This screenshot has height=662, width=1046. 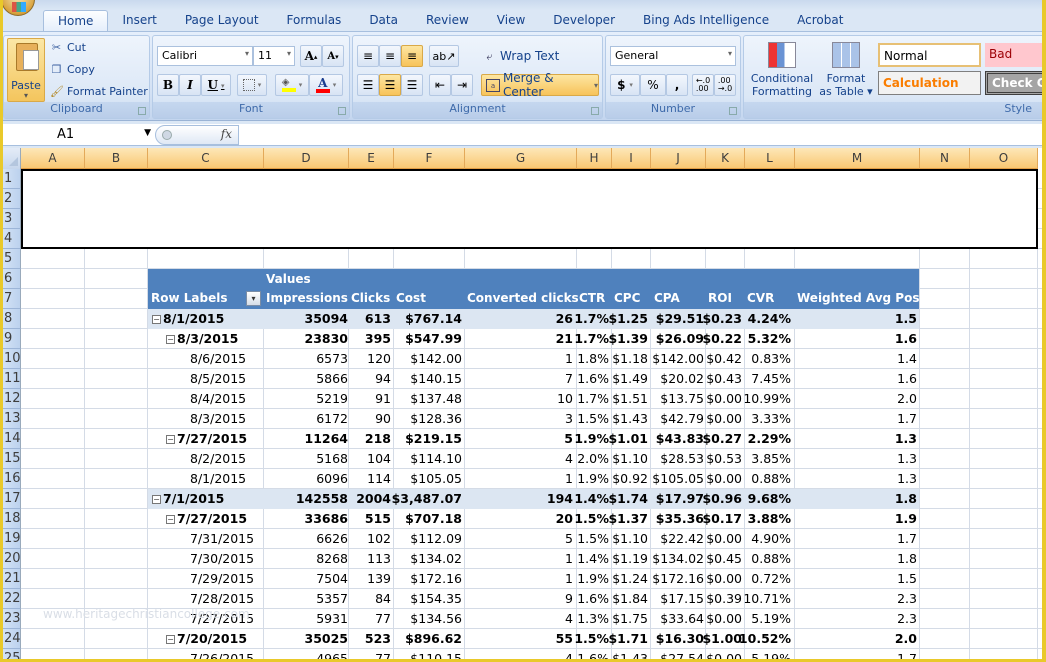 What do you see at coordinates (722, 318) in the screenshot?
I see `cell-roi: $0.23` at bounding box center [722, 318].